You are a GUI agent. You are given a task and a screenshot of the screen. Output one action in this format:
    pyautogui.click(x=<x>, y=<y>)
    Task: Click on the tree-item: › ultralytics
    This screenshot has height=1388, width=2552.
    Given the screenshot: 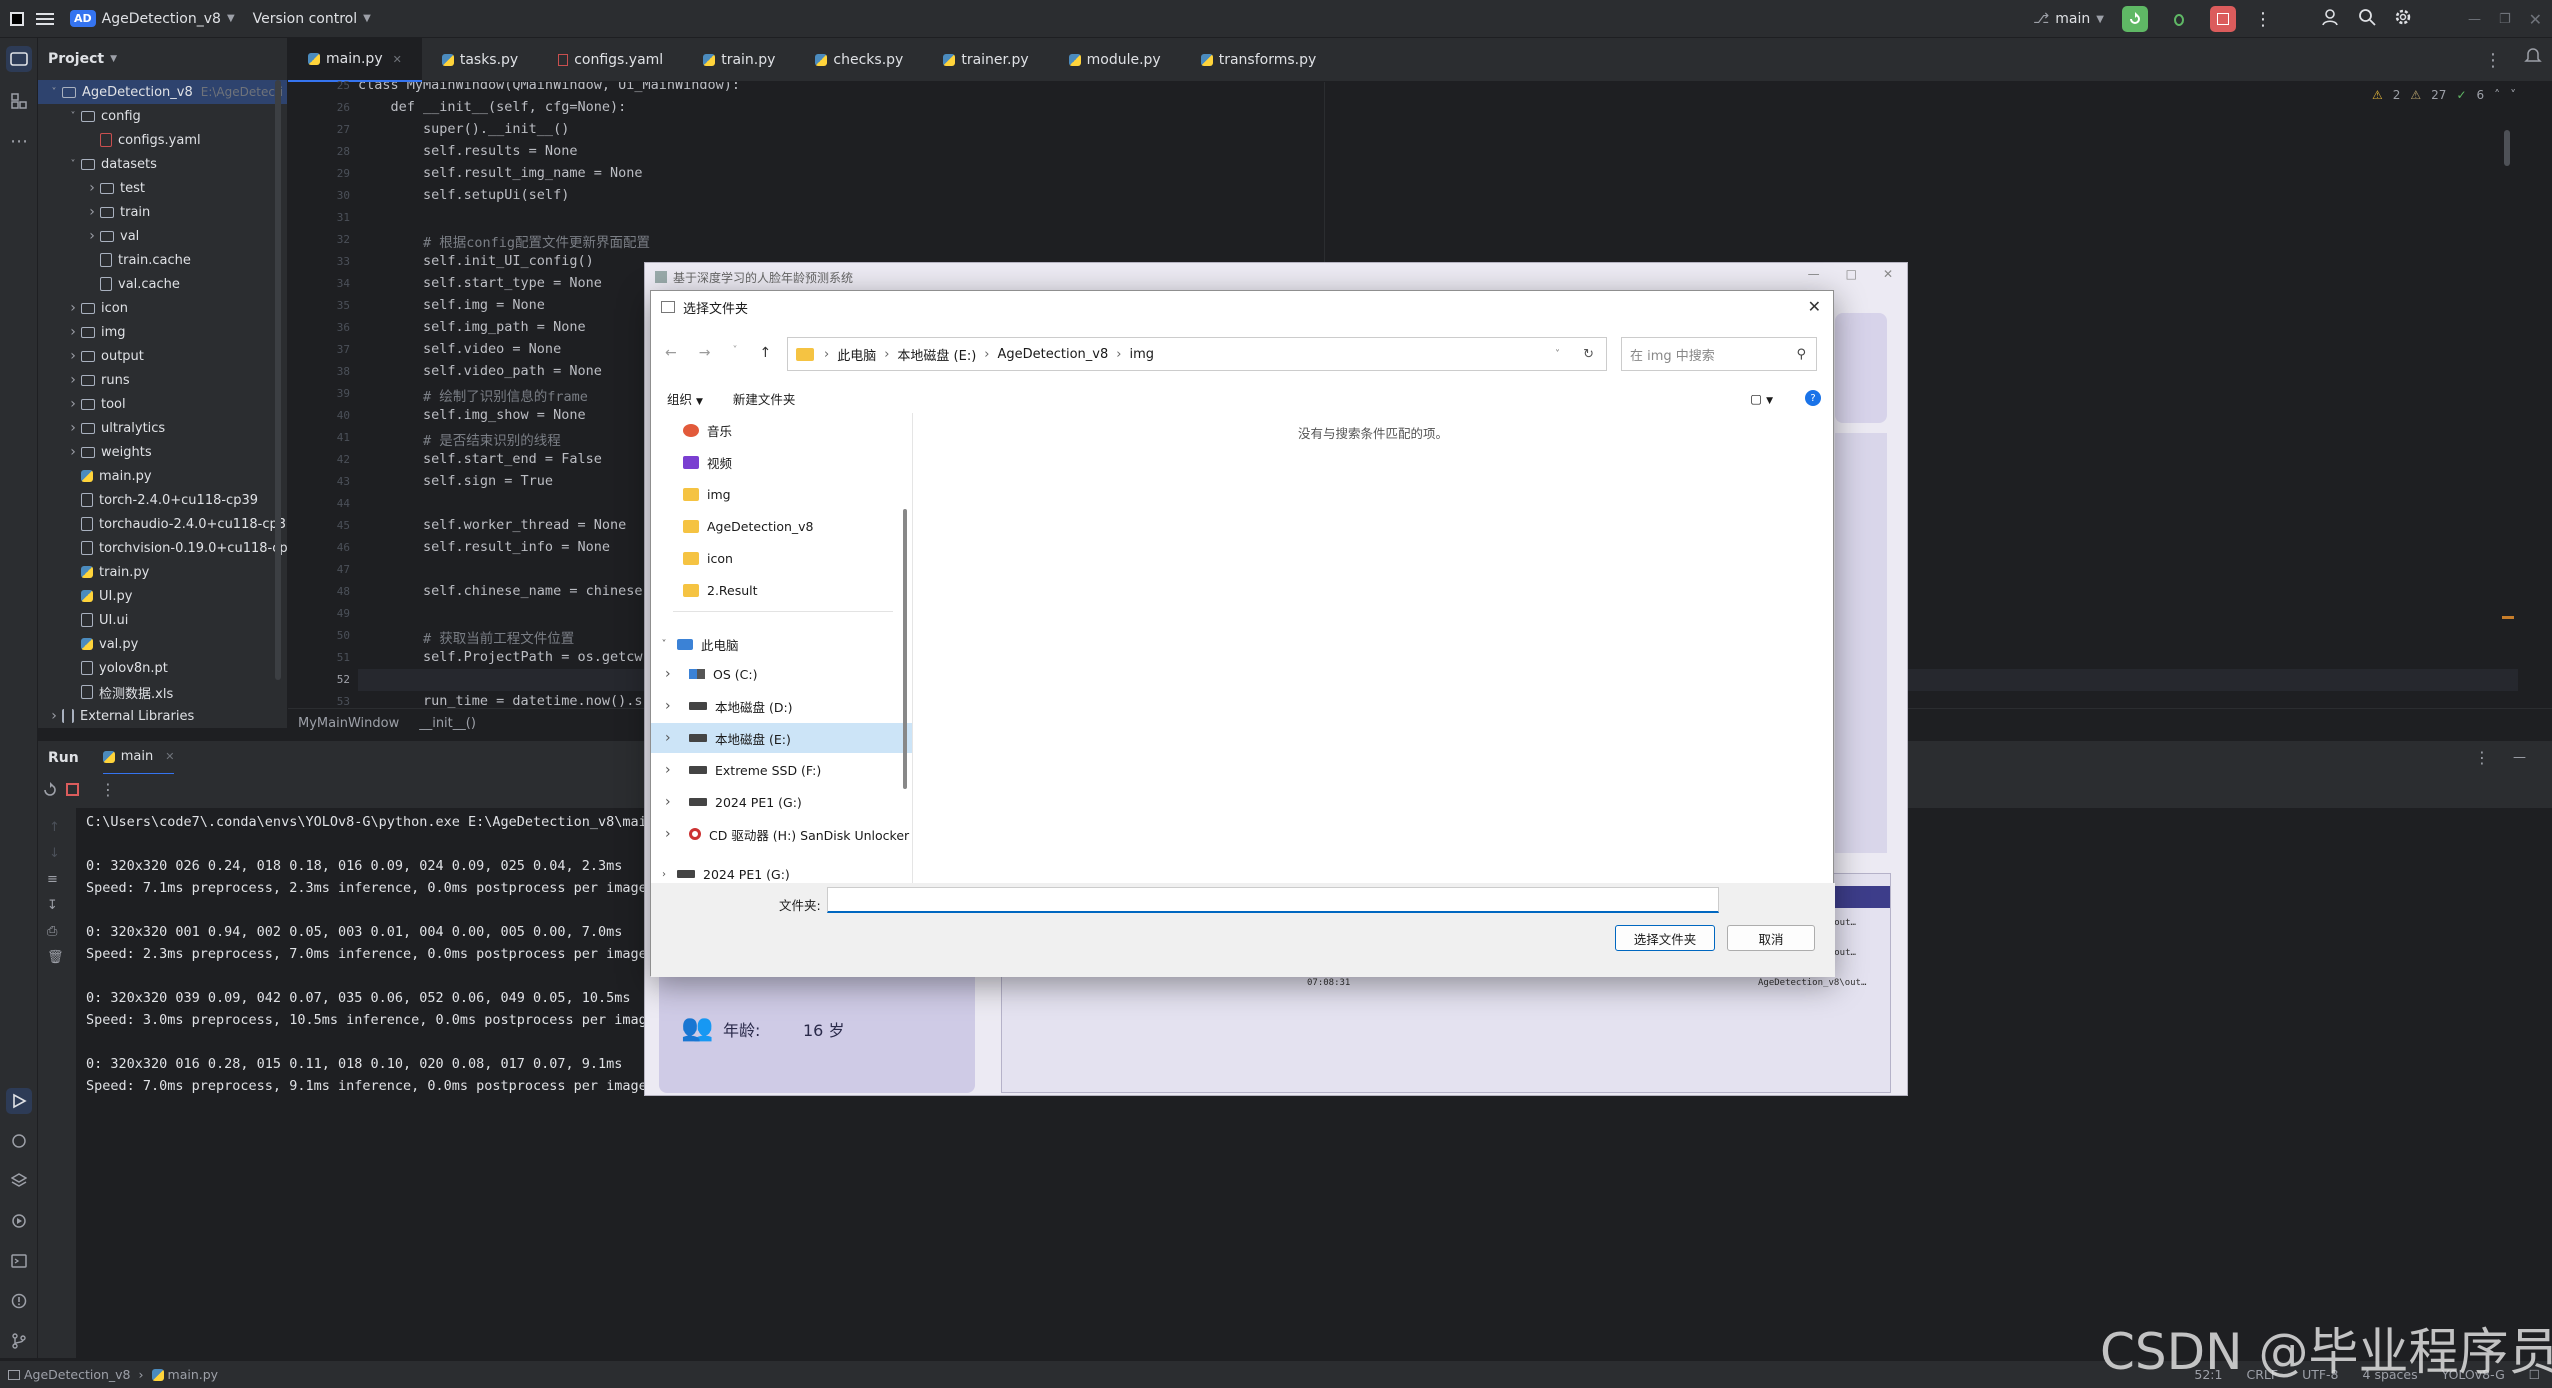 What is the action you would take?
    pyautogui.click(x=162, y=428)
    